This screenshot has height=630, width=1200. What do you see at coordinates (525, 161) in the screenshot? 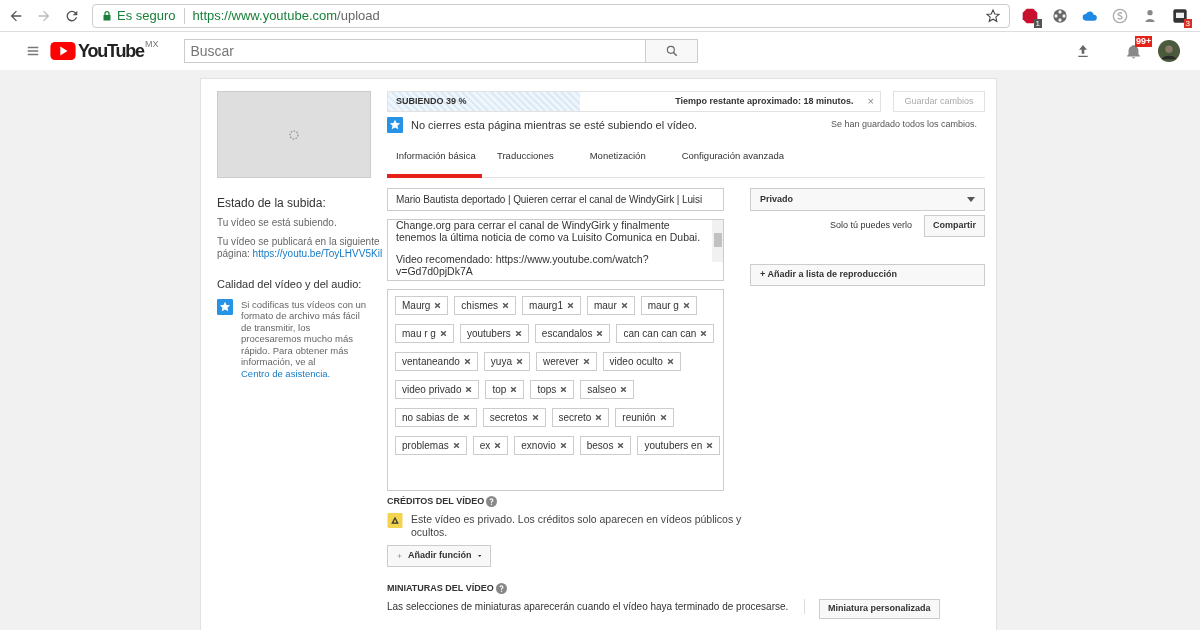
I see `tab: Traducciones` at bounding box center [525, 161].